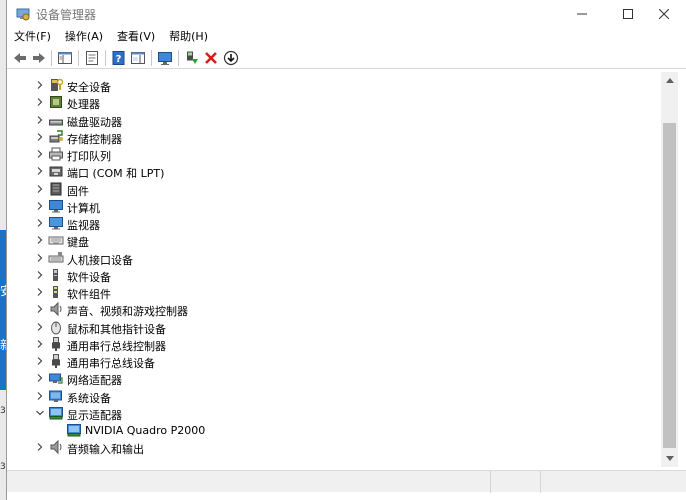 The image size is (686, 500). What do you see at coordinates (89, 277) in the screenshot?
I see `tree-item-label: 软件设备` at bounding box center [89, 277].